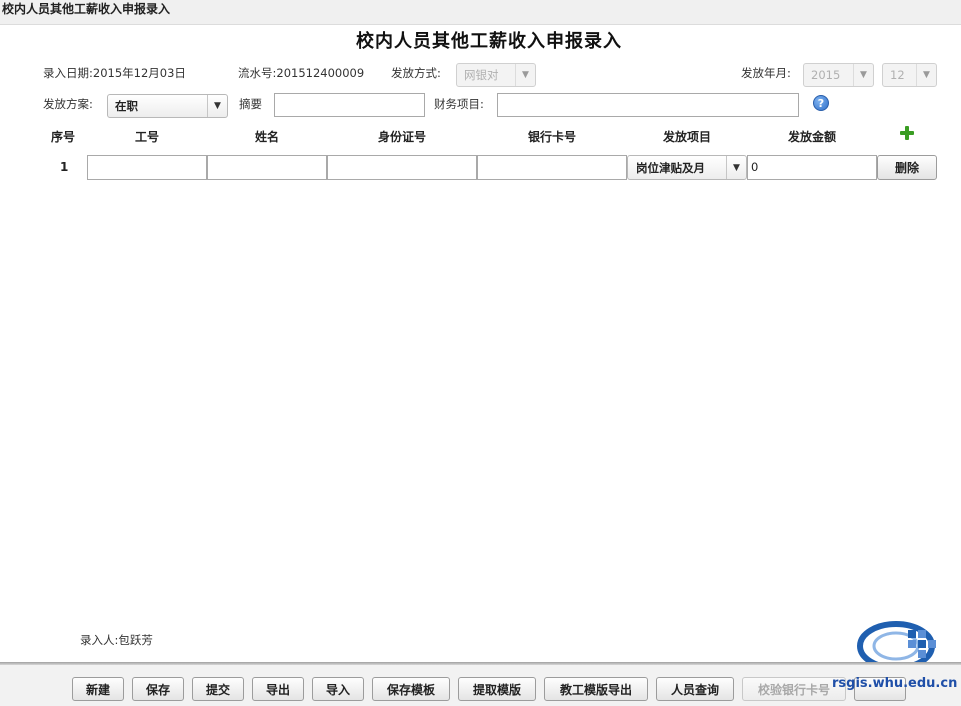 This screenshot has height=706, width=961. I want to click on save-template-button: 保存模板, so click(411, 689).